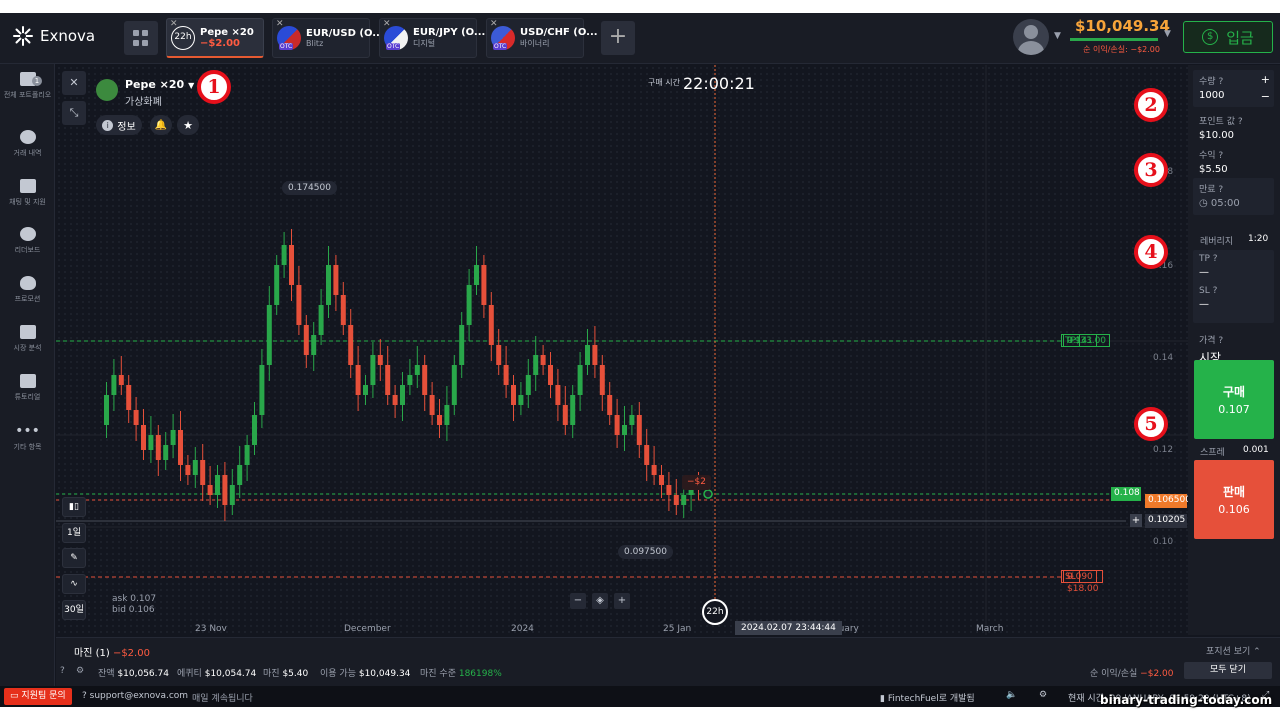 This screenshot has width=1280, height=720. Describe the element at coordinates (1233, 272) in the screenshot. I see `tp-value: —` at that location.